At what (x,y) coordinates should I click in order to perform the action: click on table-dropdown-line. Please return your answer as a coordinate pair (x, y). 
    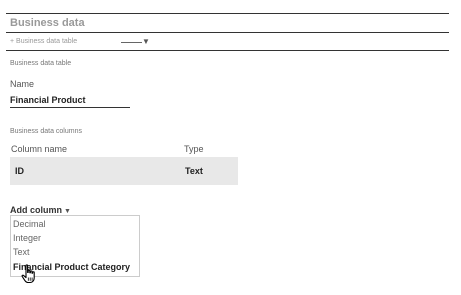
    Looking at the image, I should click on (131, 42).